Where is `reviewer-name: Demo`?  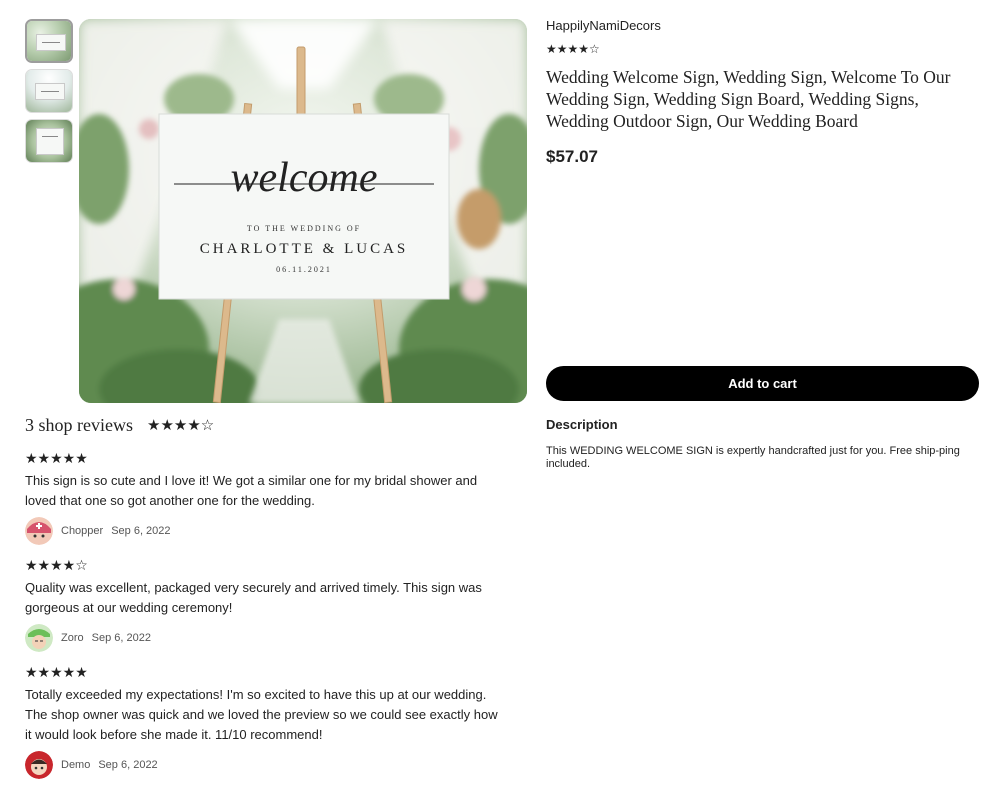 reviewer-name: Demo is located at coordinates (76, 765).